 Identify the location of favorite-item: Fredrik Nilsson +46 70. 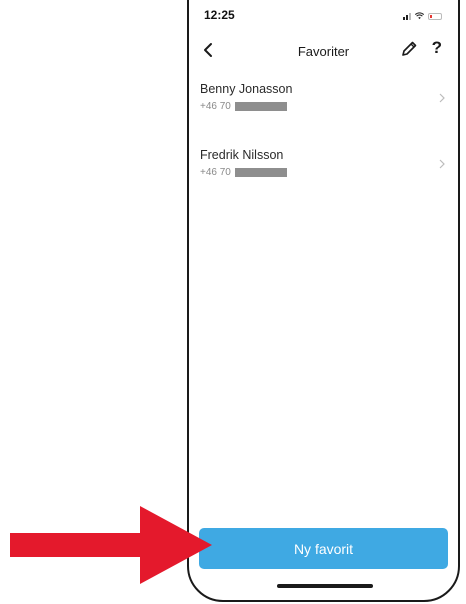
(323, 179).